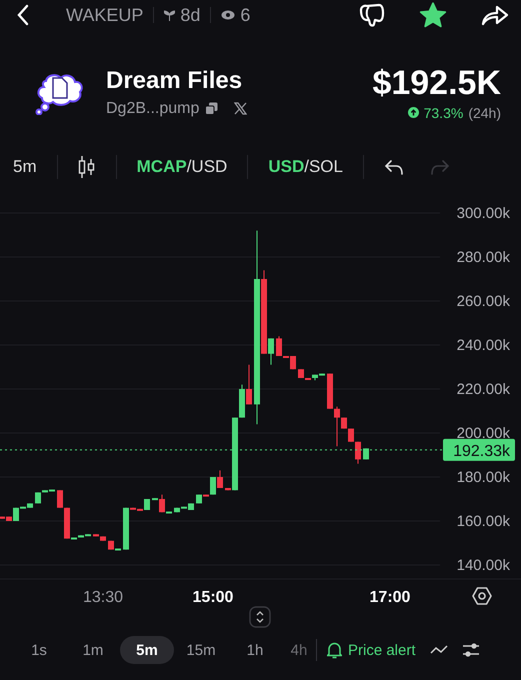  Describe the element at coordinates (390, 597) in the screenshot. I see `x-axis-label: 17:00` at that location.